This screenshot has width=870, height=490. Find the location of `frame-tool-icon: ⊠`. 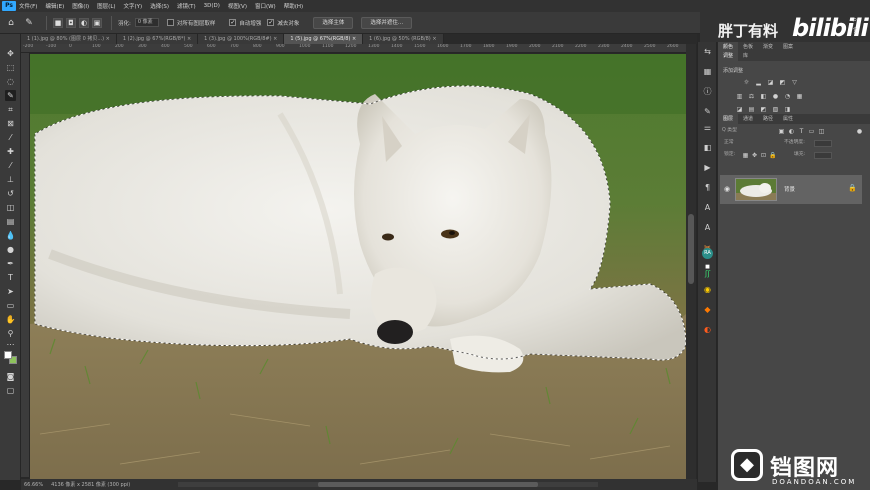

frame-tool-icon: ⊠ is located at coordinates (10, 123).